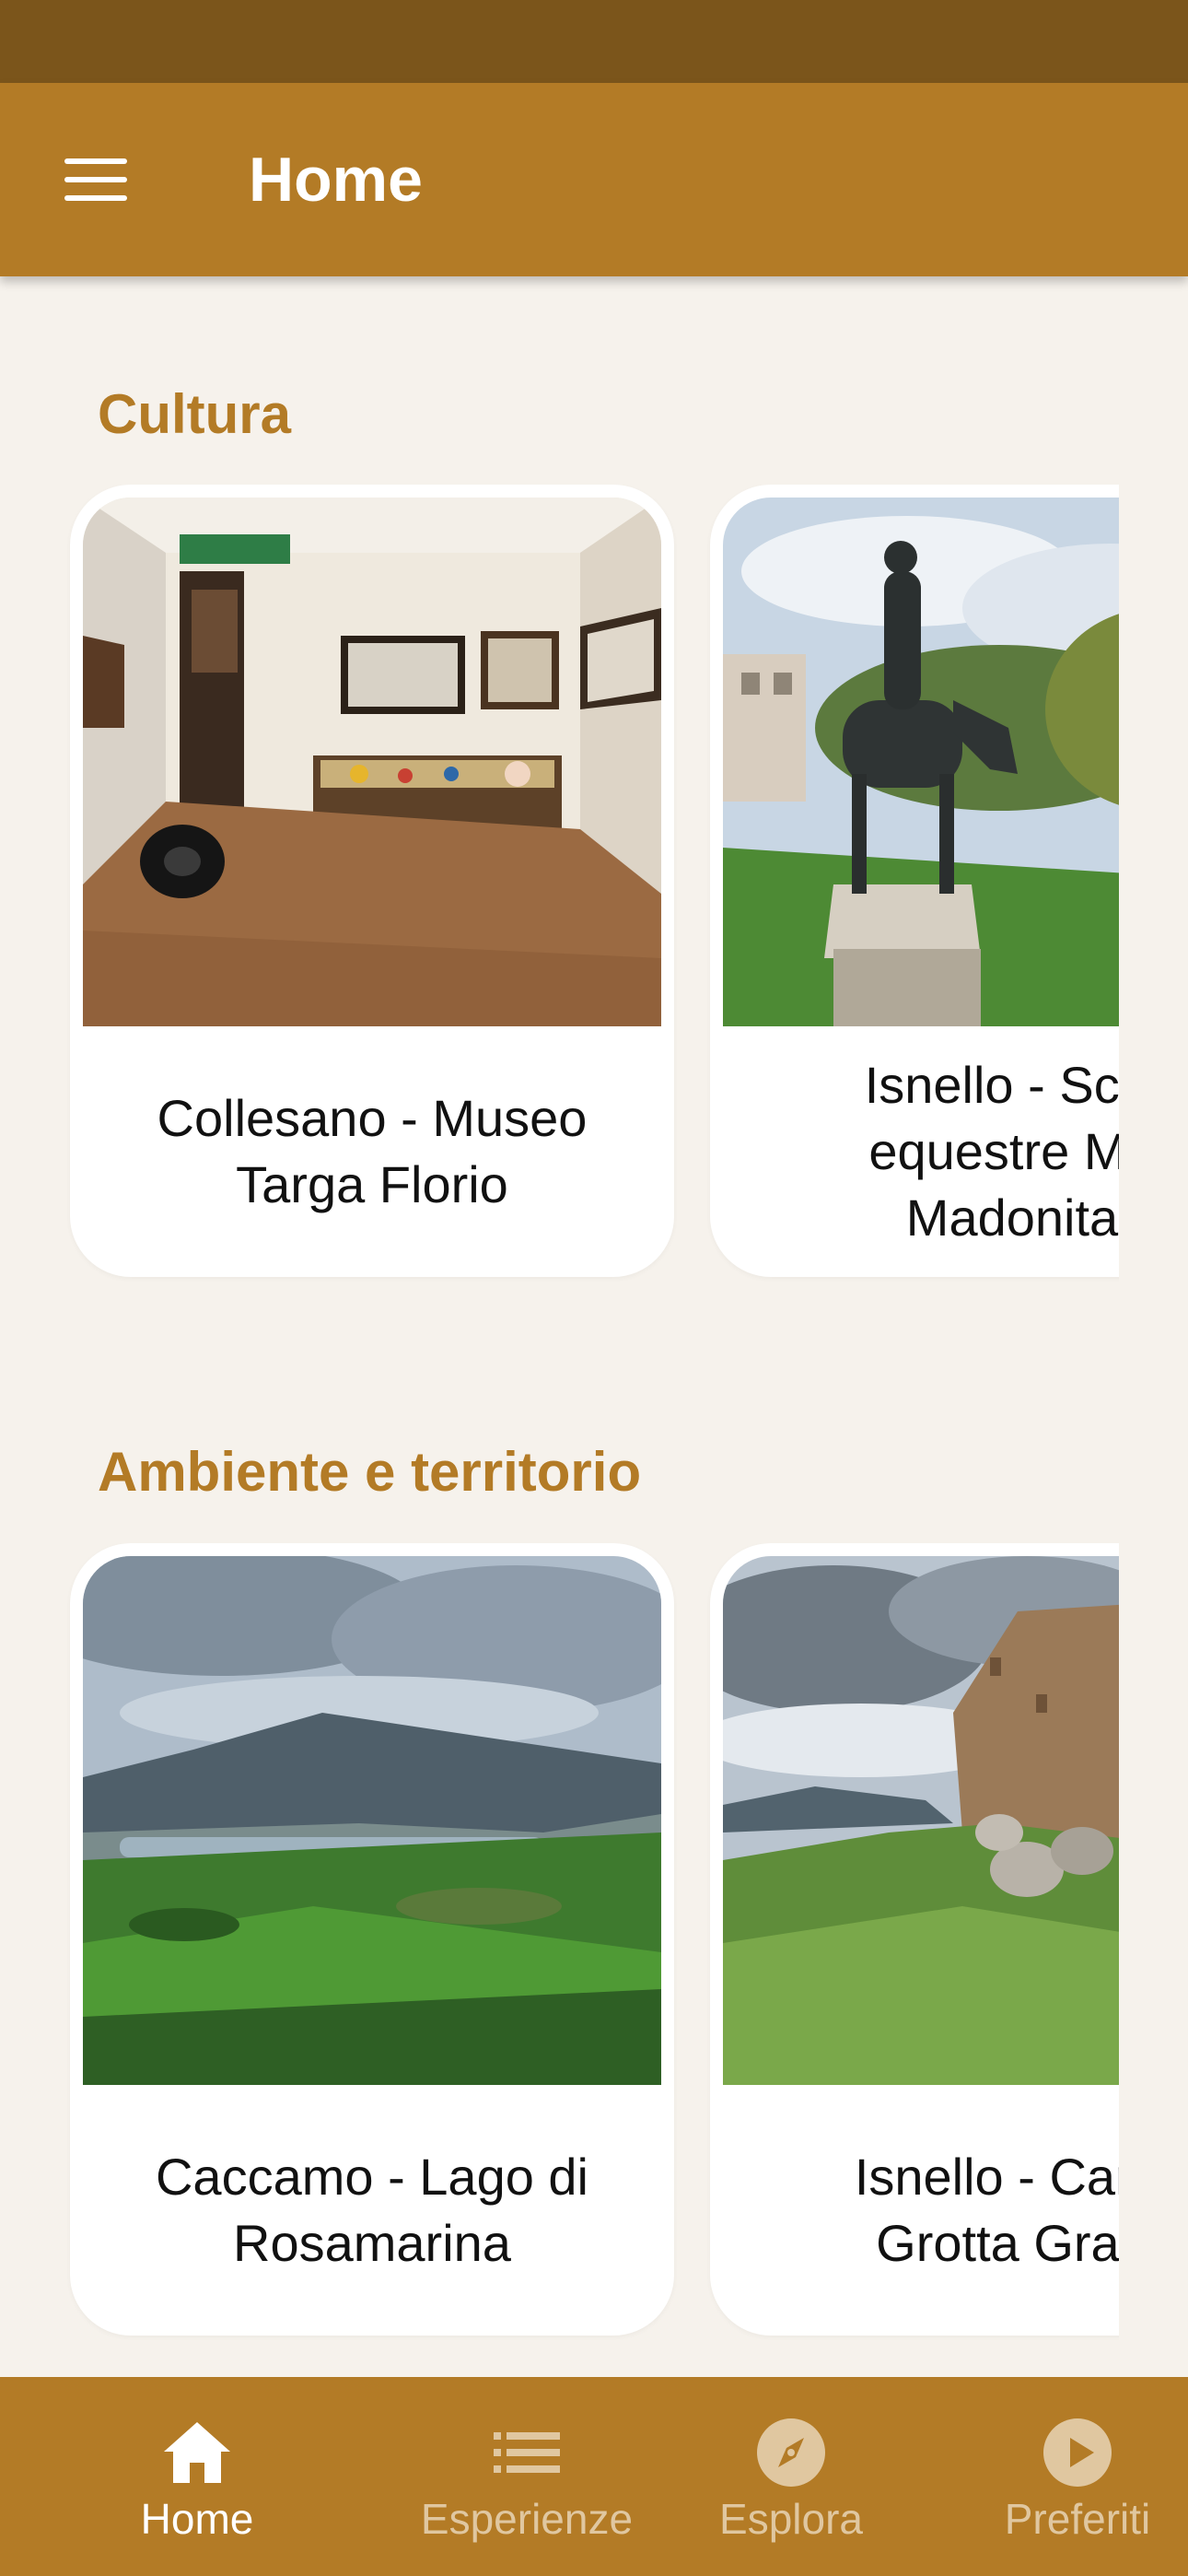  Describe the element at coordinates (197, 2519) in the screenshot. I see `nav-label-home: Home` at that location.